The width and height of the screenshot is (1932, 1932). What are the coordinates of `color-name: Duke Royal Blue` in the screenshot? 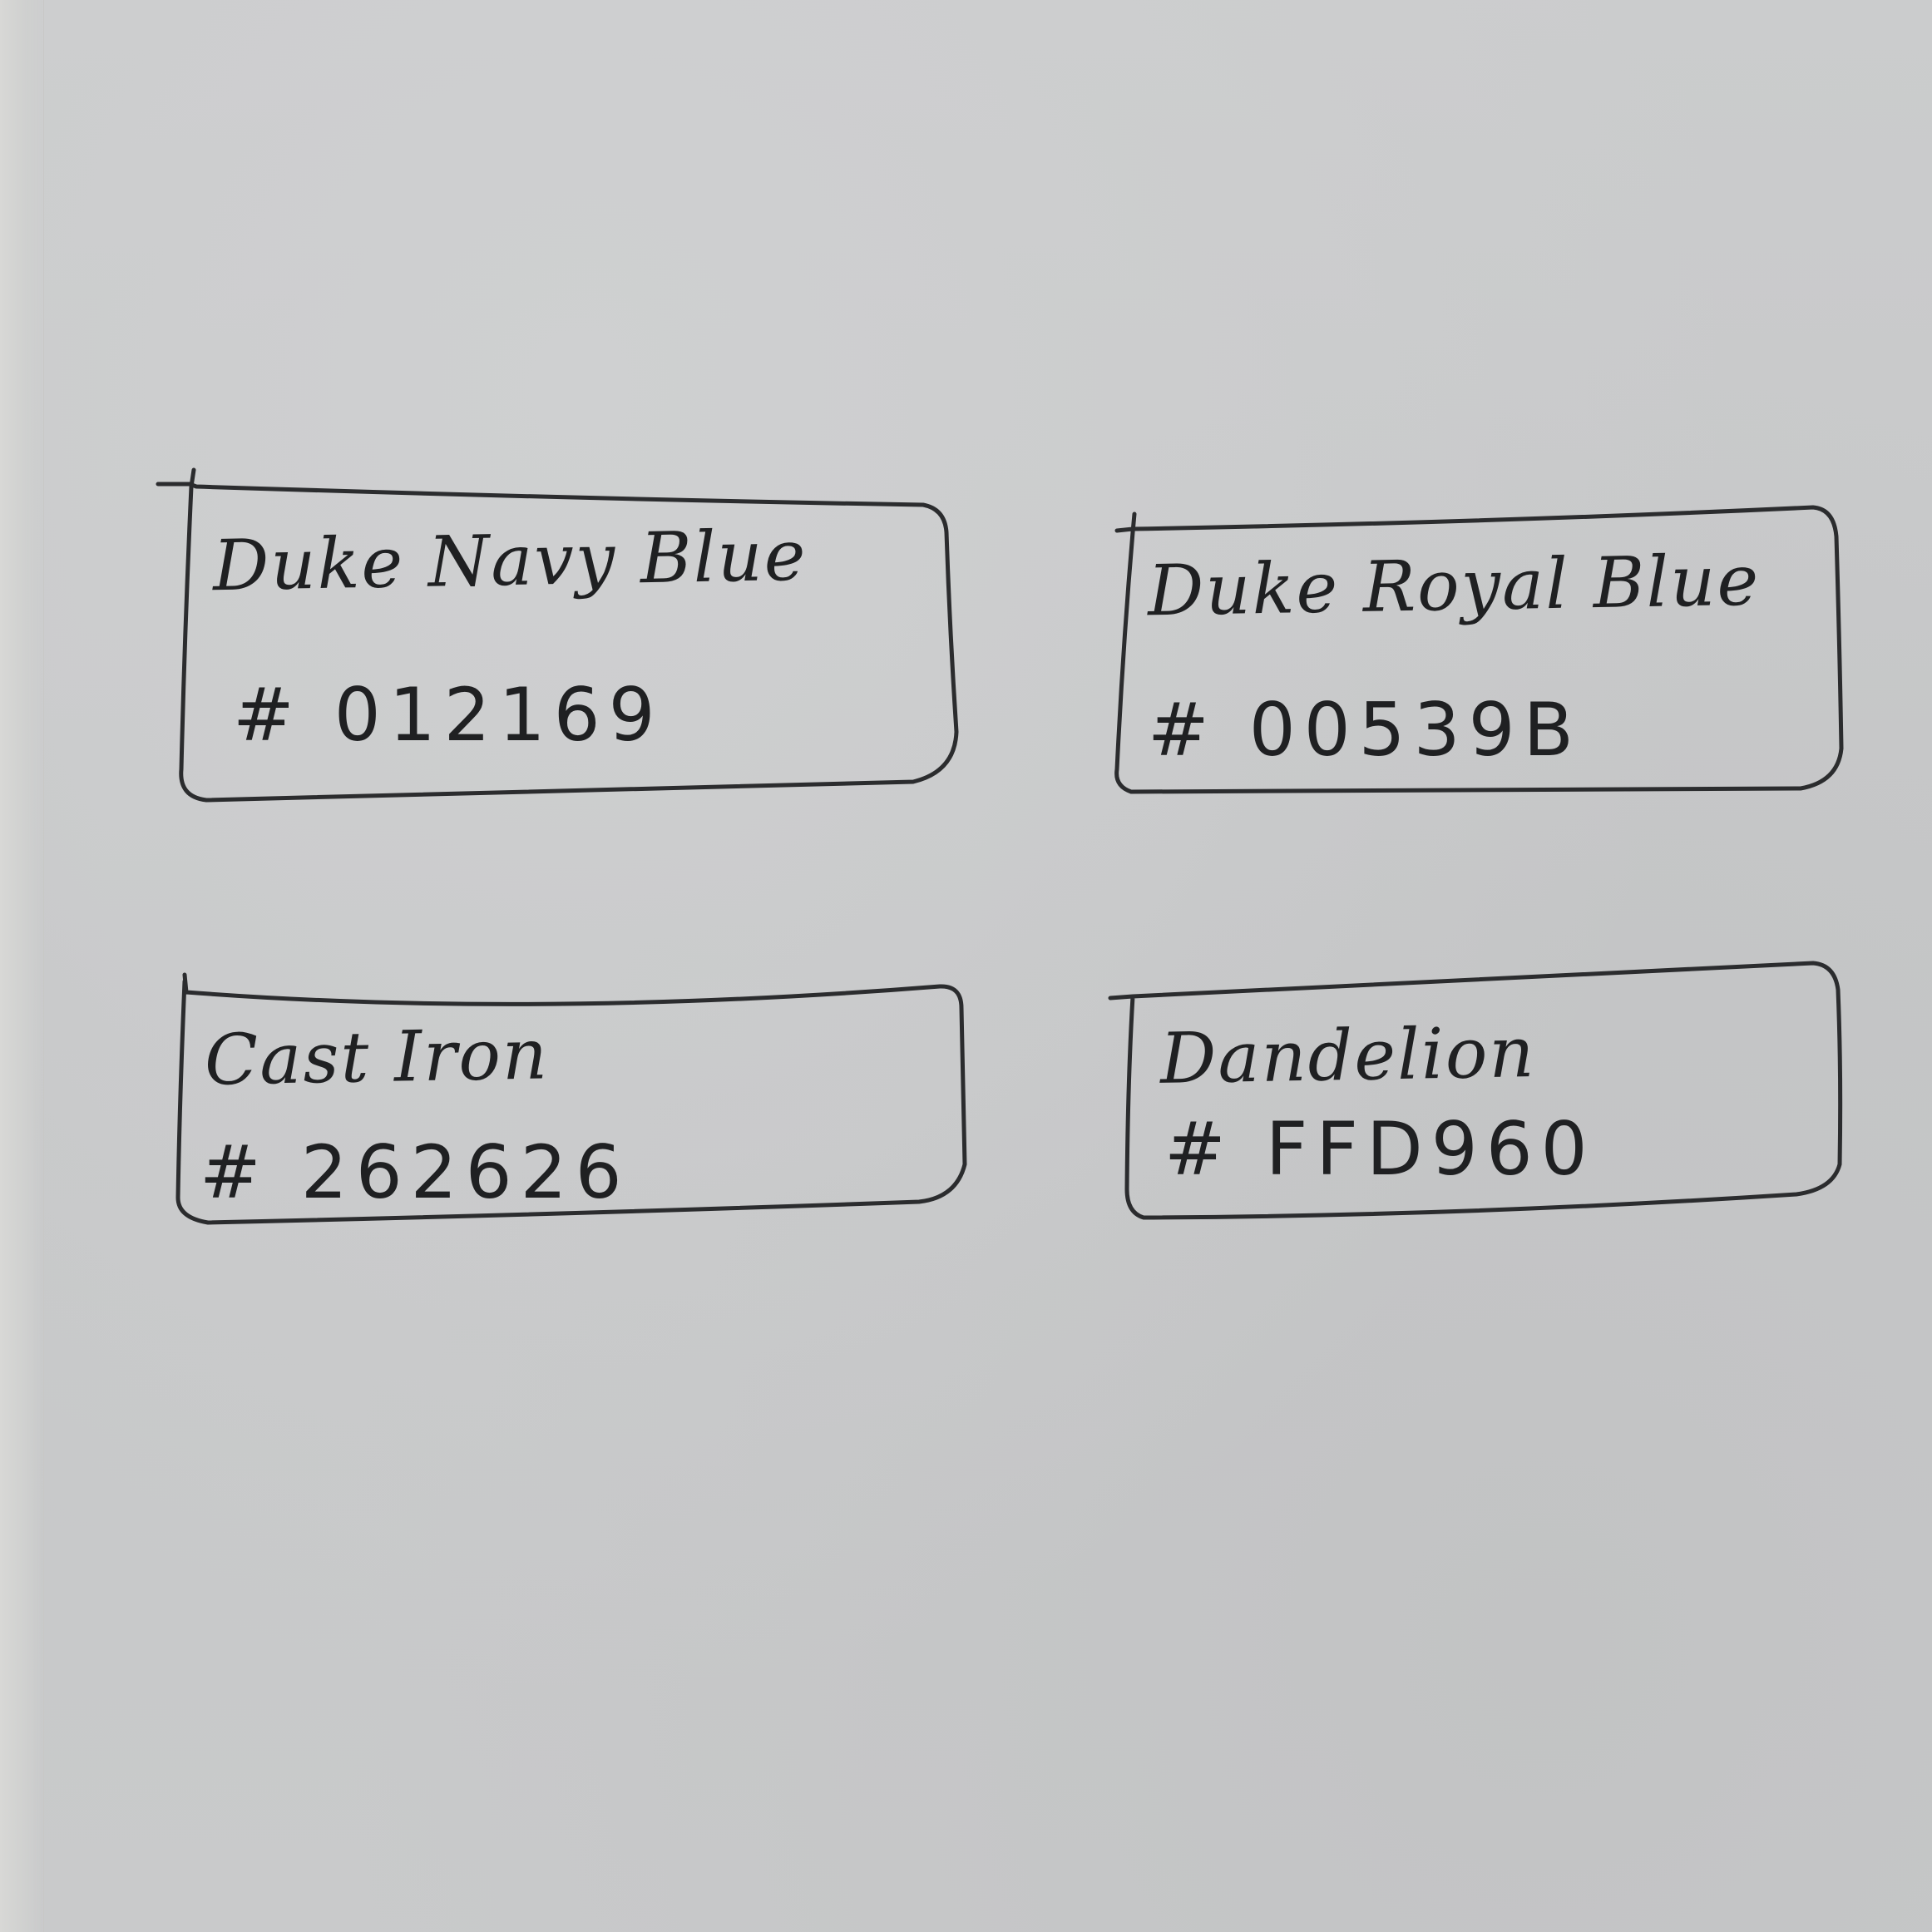 It's located at (1454, 585).